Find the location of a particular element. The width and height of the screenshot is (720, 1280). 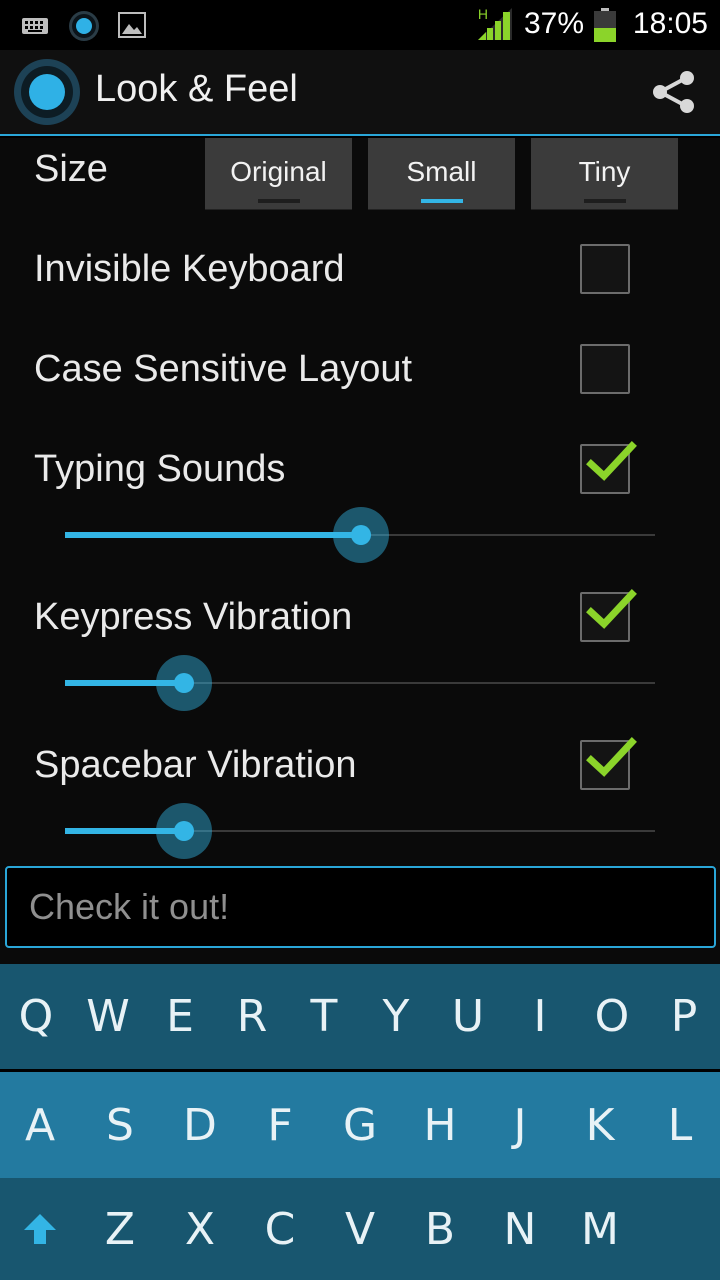

app-logo-icon is located at coordinates (47, 92).